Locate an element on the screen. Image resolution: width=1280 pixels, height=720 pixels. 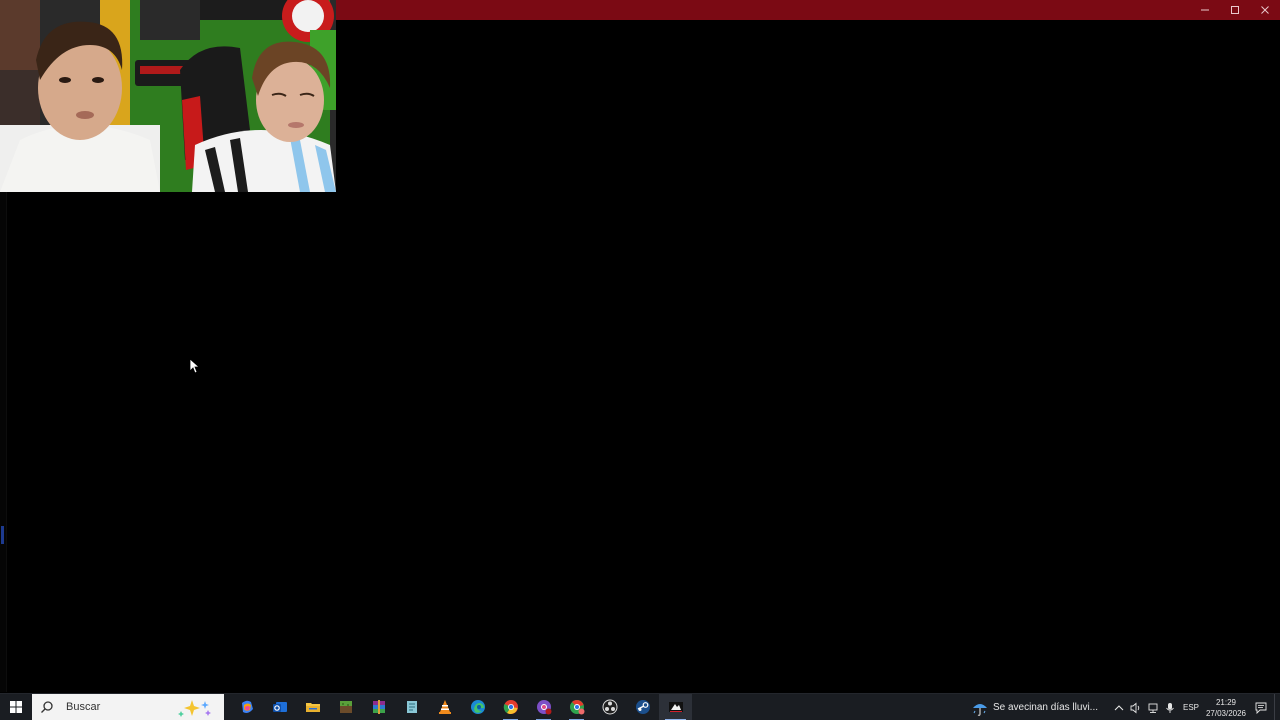
notepad-icon is located at coordinates (411, 707).